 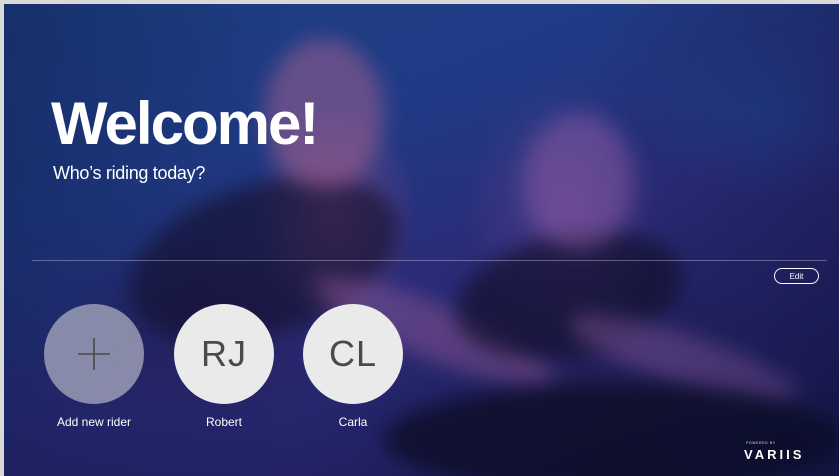 I want to click on rider-carla: CL Carla, so click(x=353, y=366).